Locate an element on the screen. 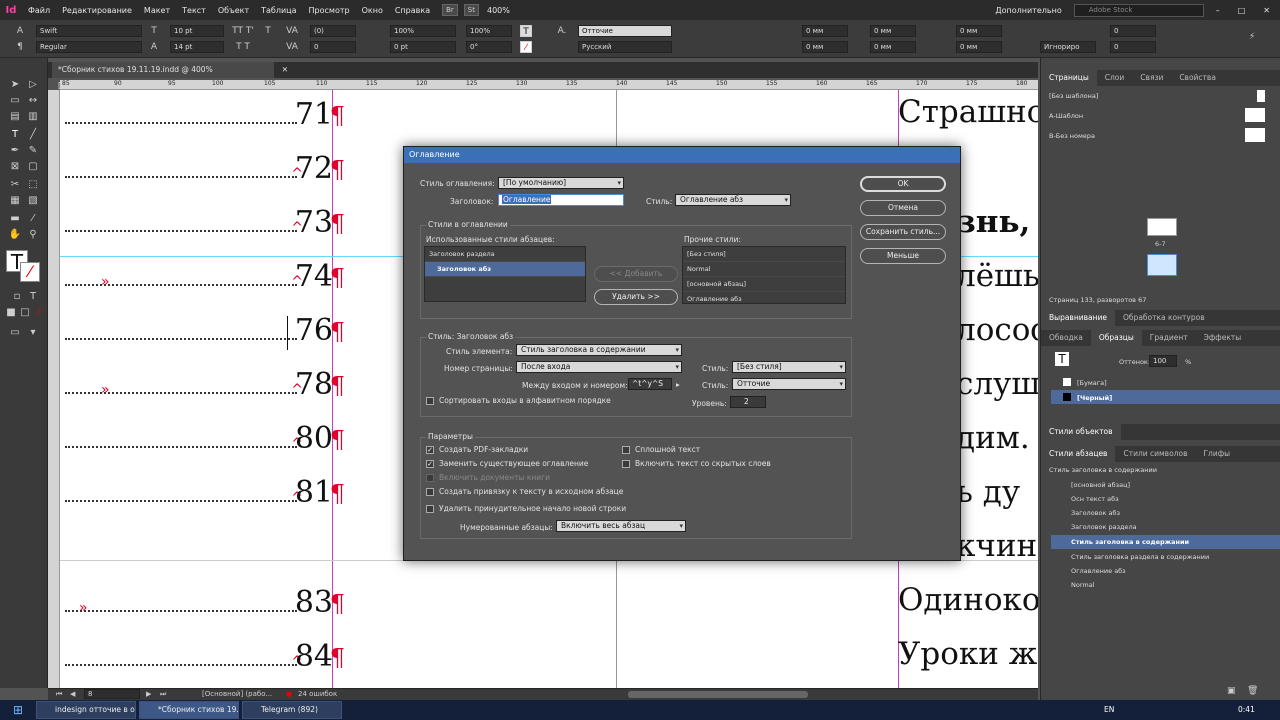  fill-text-swatch-icon: T is located at coordinates (1062, 359).